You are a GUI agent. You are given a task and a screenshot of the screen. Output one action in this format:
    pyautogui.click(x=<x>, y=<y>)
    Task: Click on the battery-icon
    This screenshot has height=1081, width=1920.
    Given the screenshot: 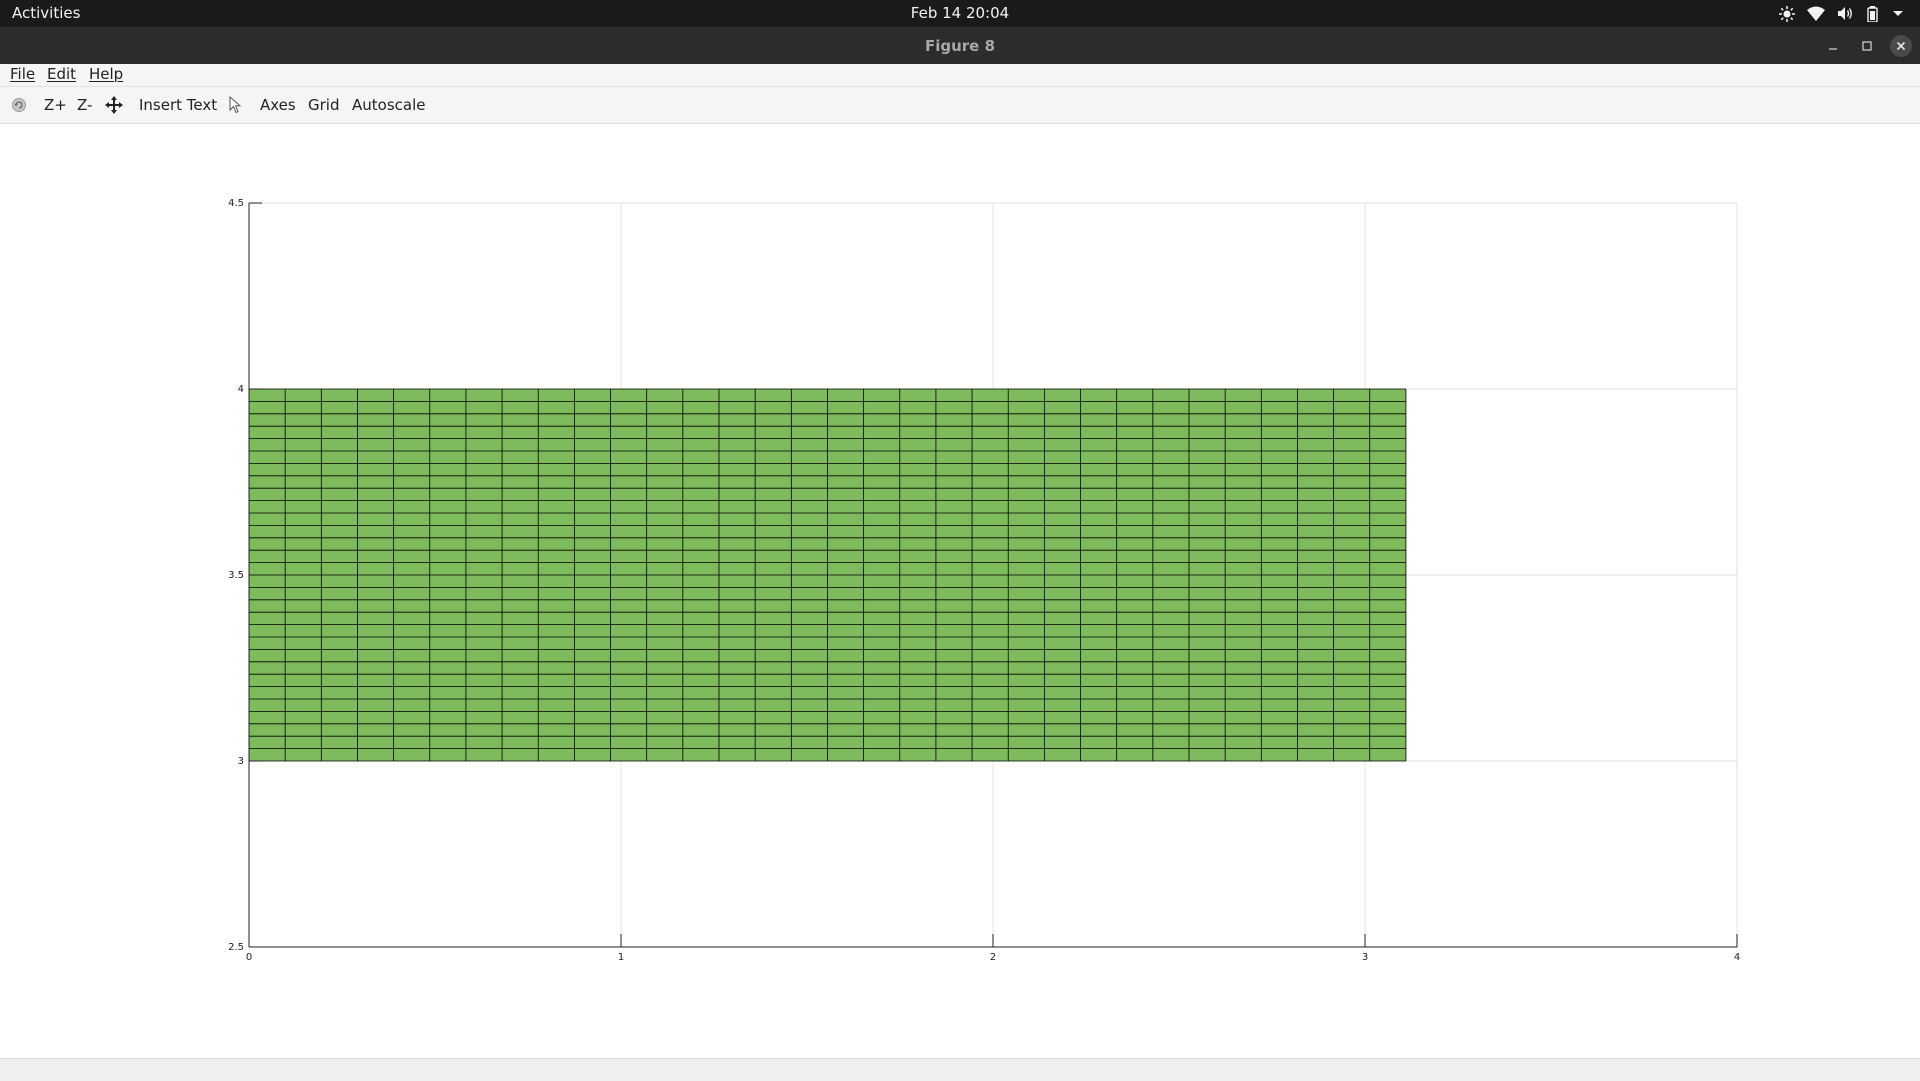 What is the action you would take?
    pyautogui.click(x=1873, y=13)
    